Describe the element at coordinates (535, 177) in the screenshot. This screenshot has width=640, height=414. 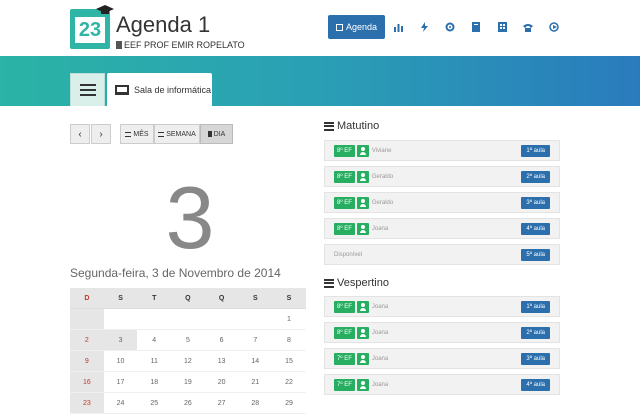
I see `period-badge: 2ª aula` at that location.